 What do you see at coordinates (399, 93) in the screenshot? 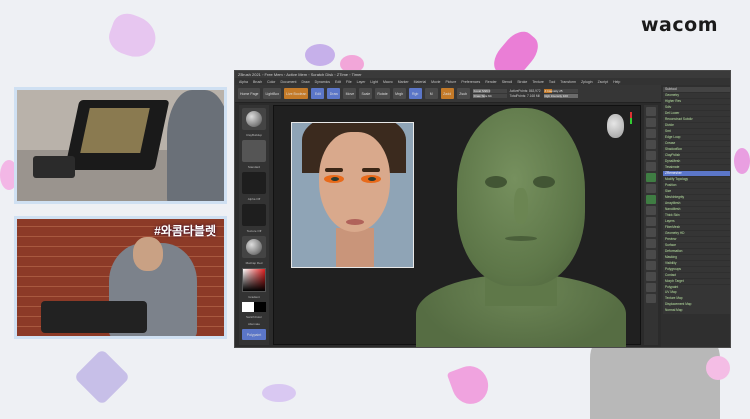
I see `mrgb-button: Mrgb` at bounding box center [399, 93].